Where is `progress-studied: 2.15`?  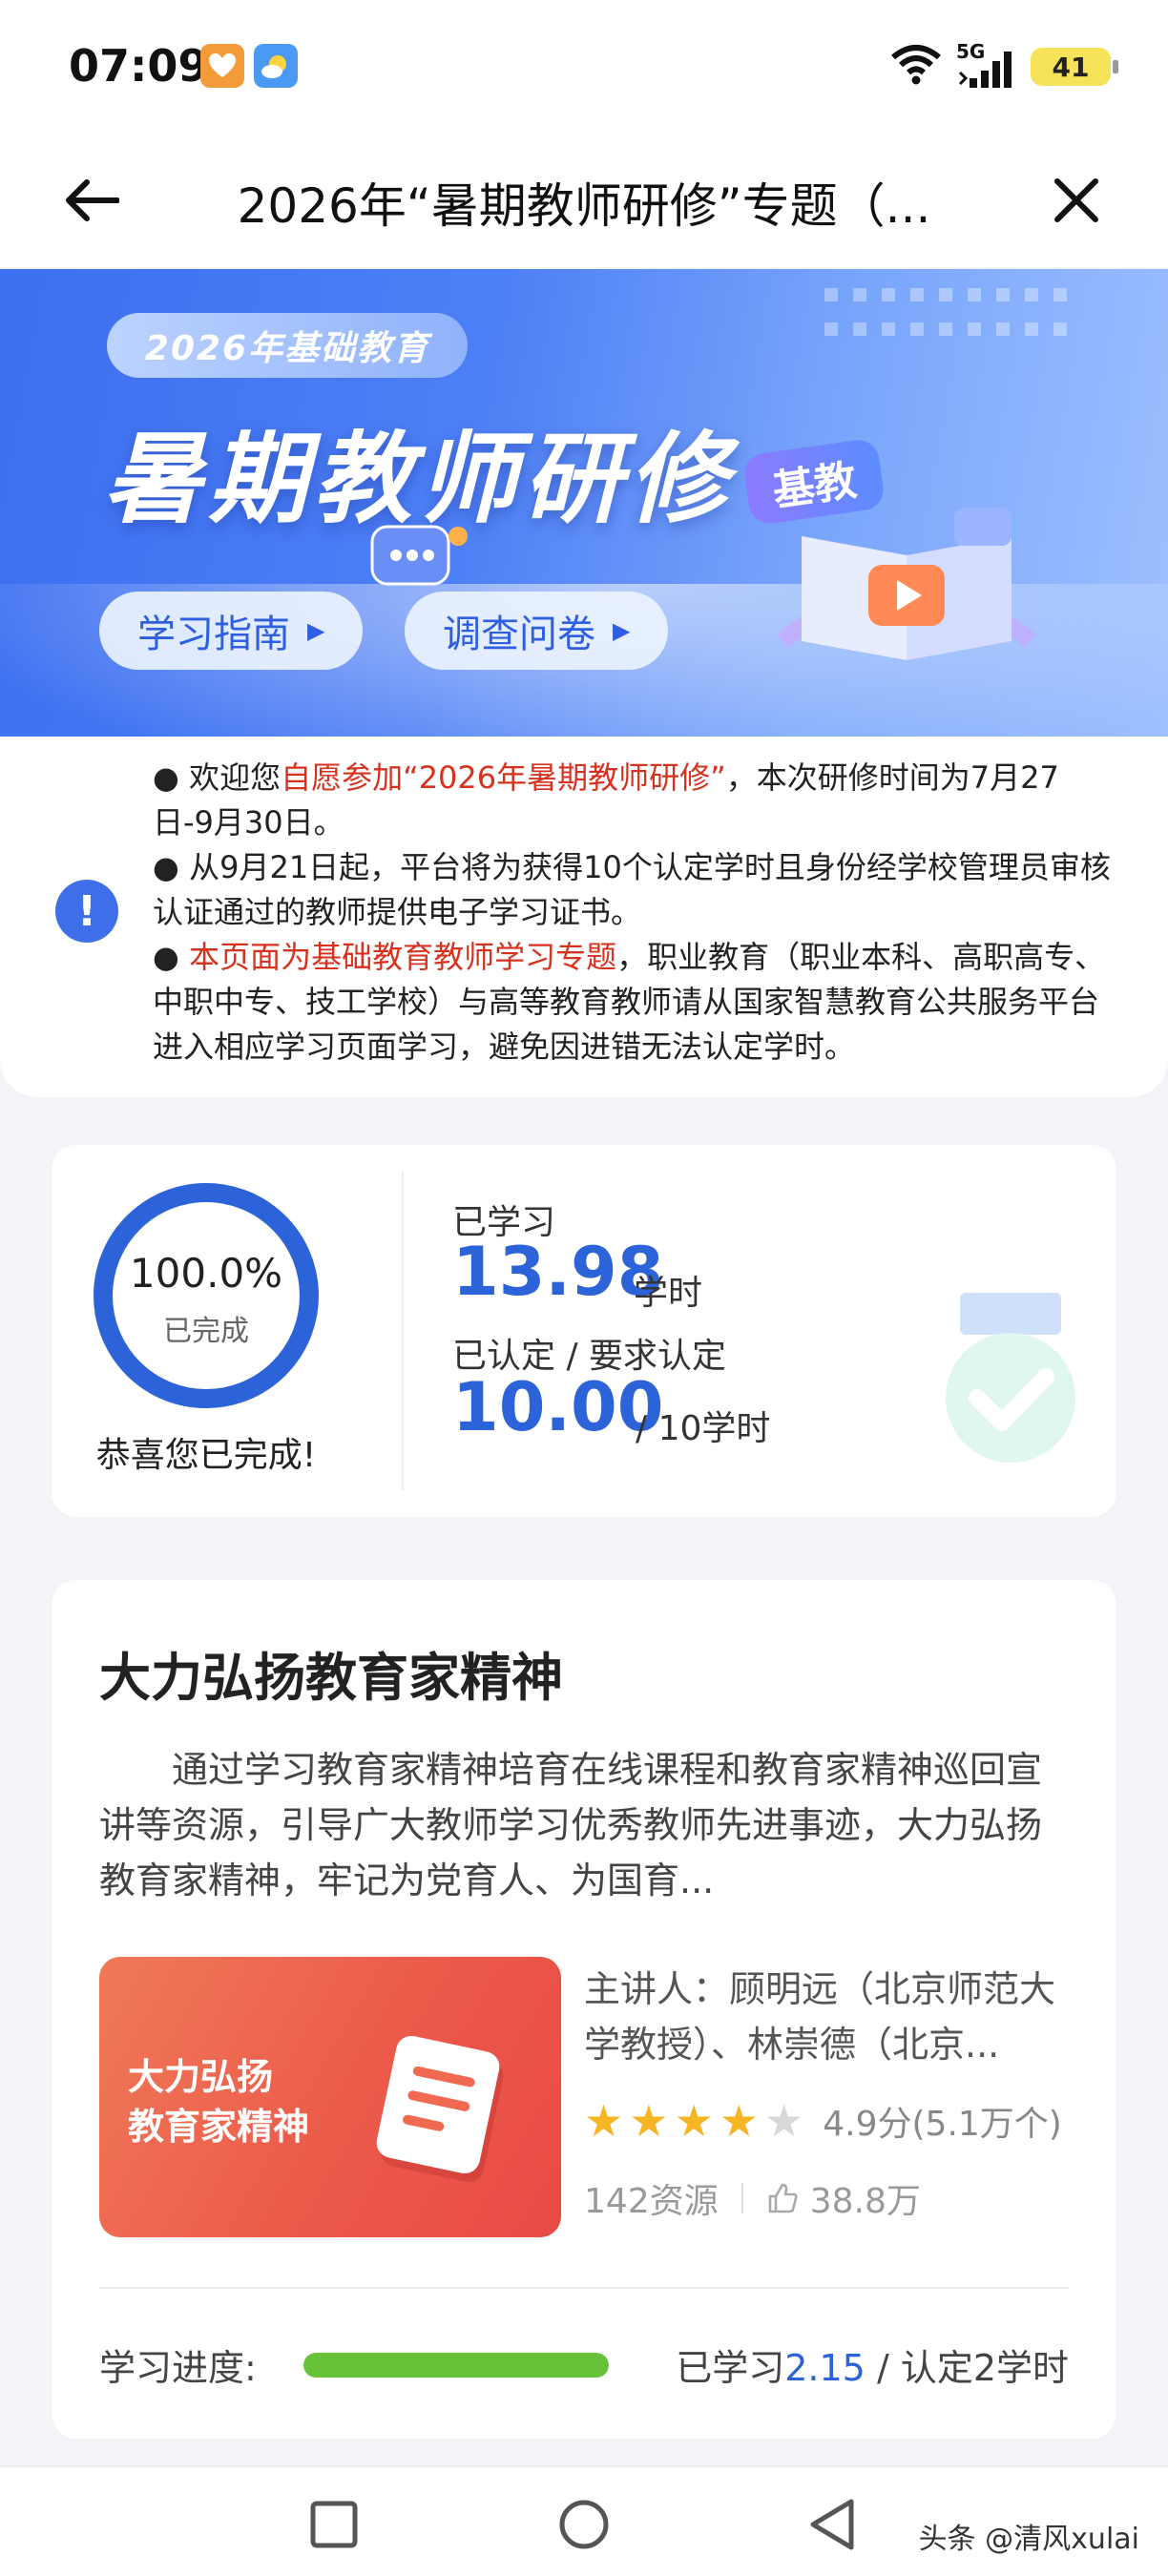 progress-studied: 2.15 is located at coordinates (825, 2368).